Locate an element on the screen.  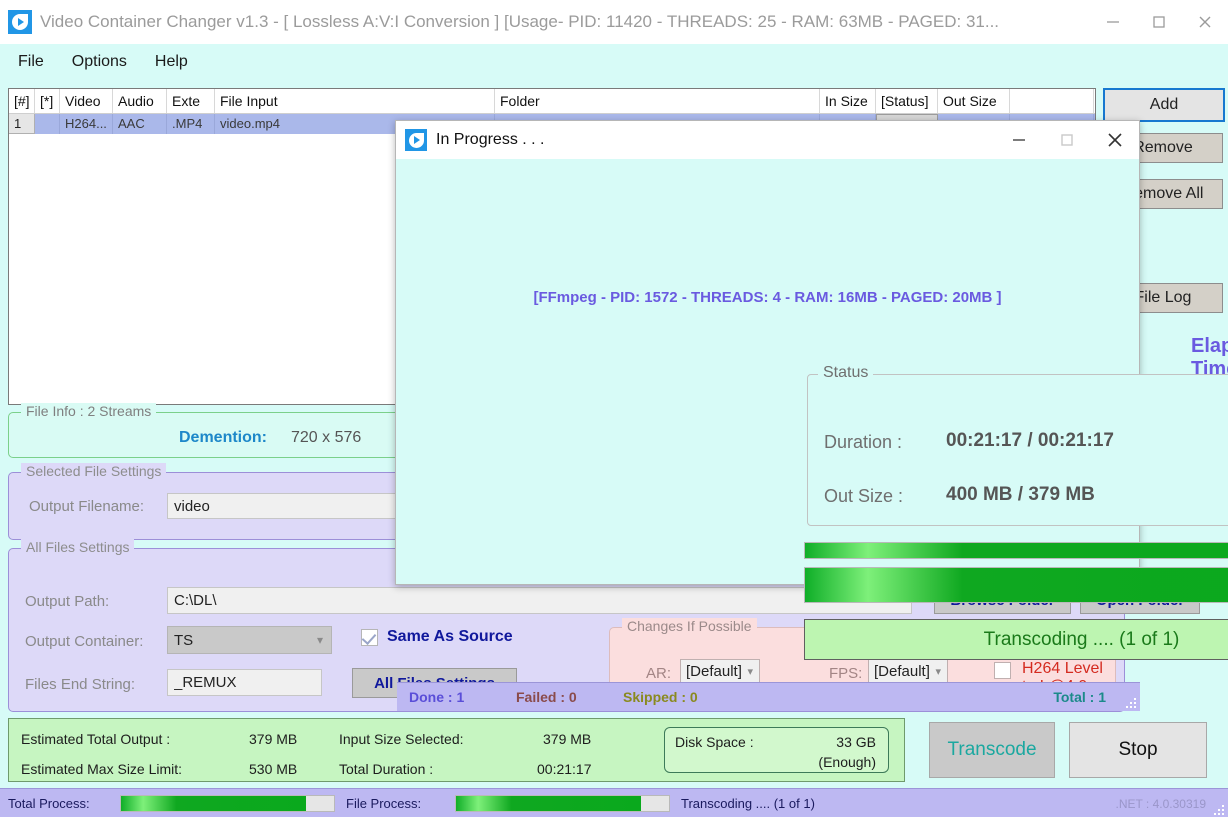
status-message: Transcoding .... (1 of 1) is located at coordinates (748, 803).